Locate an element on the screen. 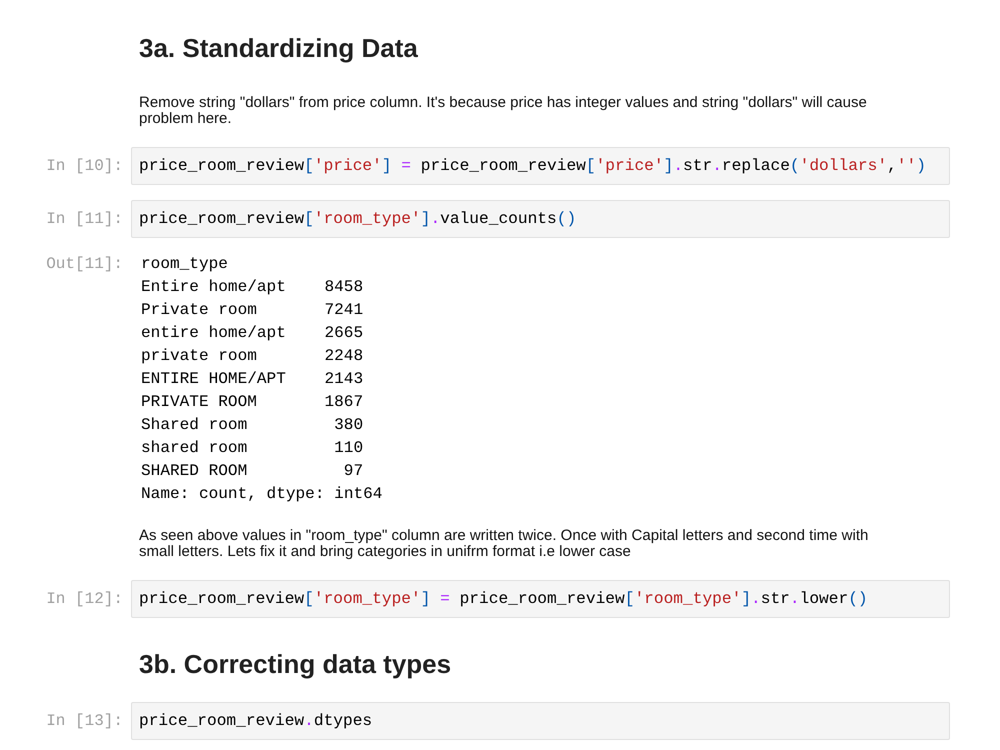 The image size is (1000, 750). series-index-label: private room is located at coordinates (199, 356).